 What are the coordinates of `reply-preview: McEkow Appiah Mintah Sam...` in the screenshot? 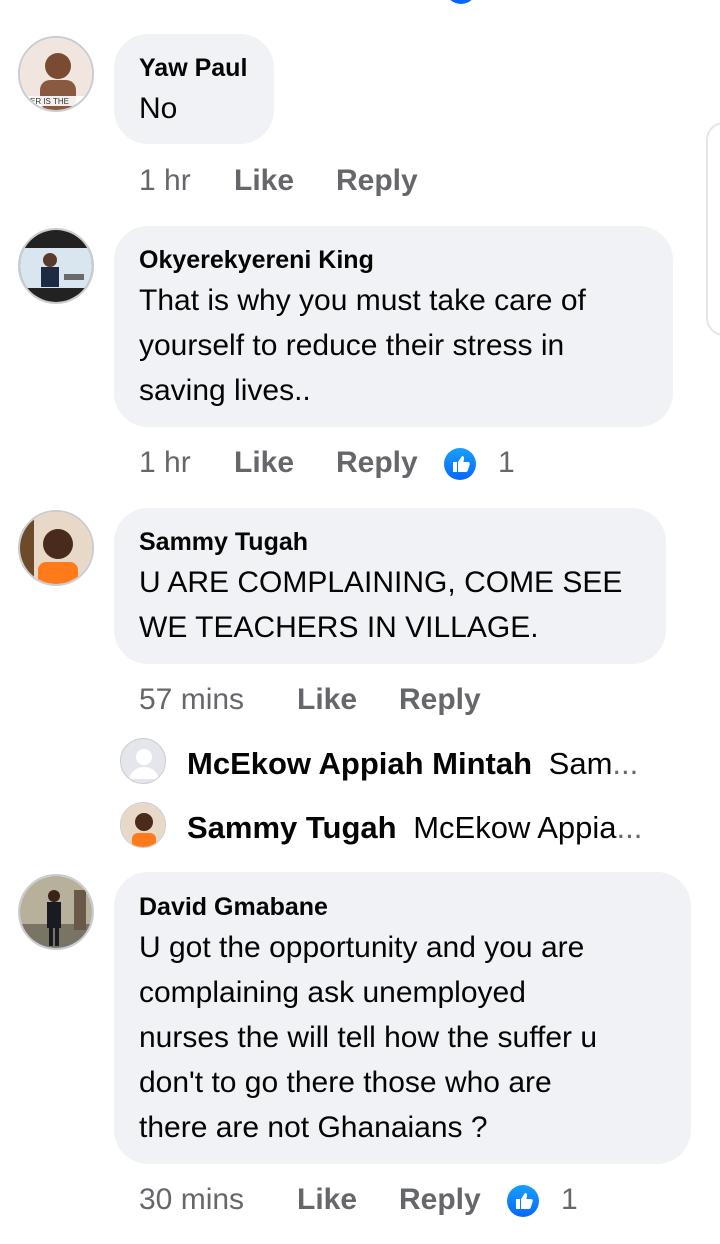 It's located at (412, 764).